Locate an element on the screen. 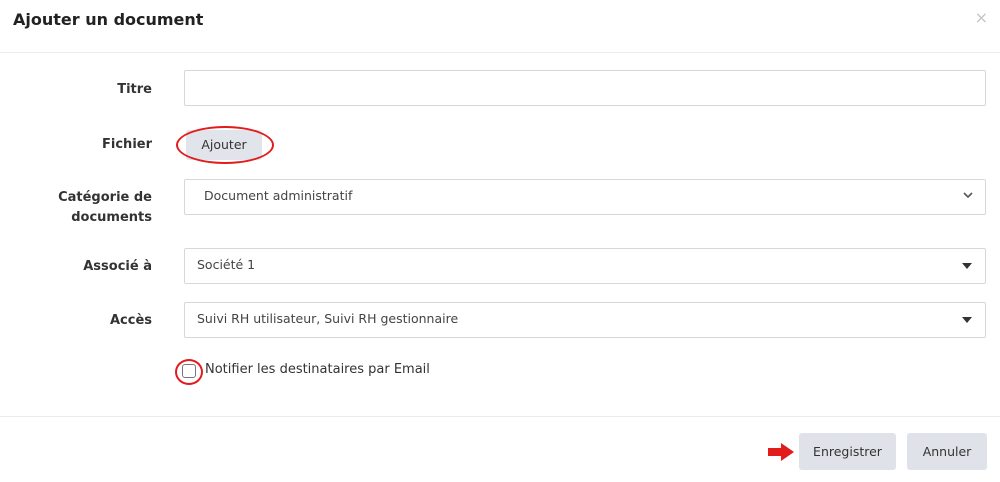 This screenshot has width=1000, height=482. category-label-line1: Catégorie de is located at coordinates (105, 197).